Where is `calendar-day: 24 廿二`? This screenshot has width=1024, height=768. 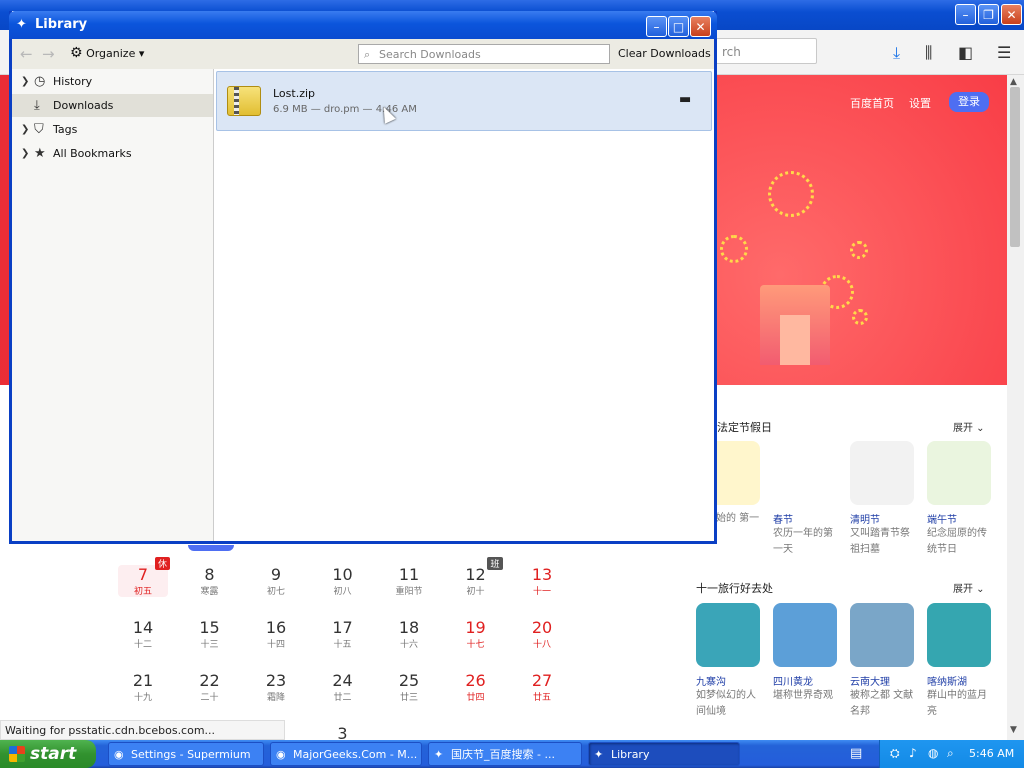
calendar-day: 24 廿二 is located at coordinates (343, 687).